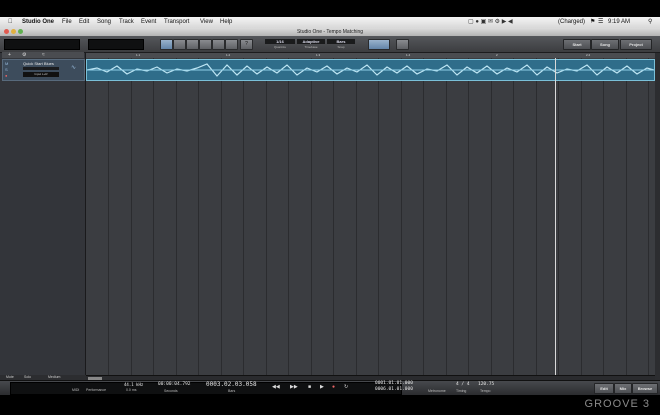  Describe the element at coordinates (134, 384) in the screenshot. I see `sample-rate: 44.1 kHz` at that location.